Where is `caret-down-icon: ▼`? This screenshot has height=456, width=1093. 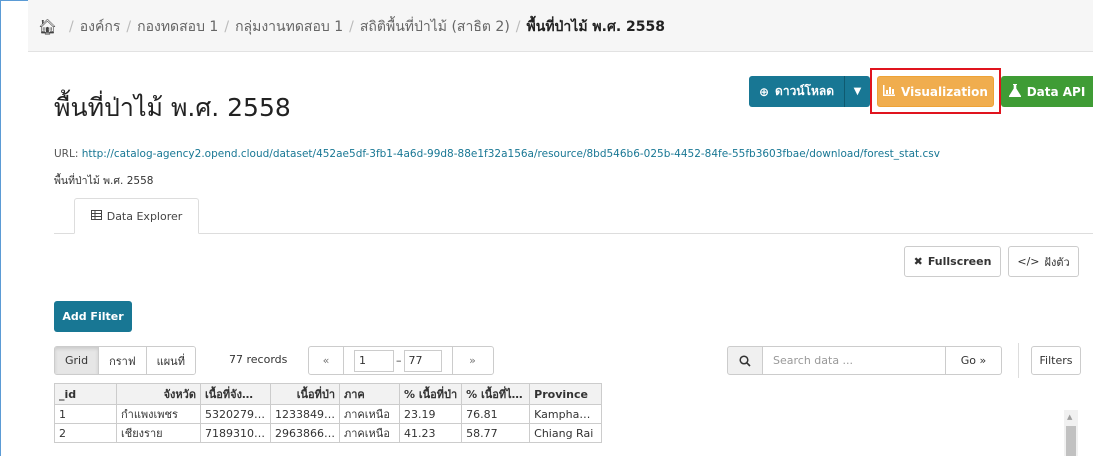 caret-down-icon: ▼ is located at coordinates (857, 91).